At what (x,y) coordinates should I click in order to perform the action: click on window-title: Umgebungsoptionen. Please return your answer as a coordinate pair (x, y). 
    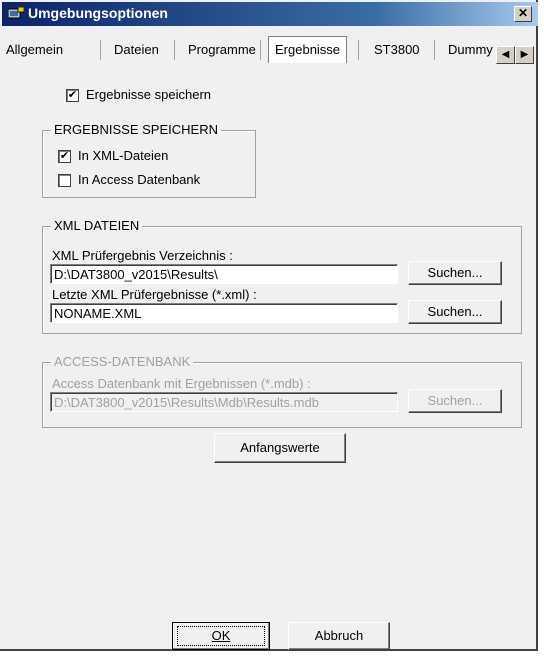
    Looking at the image, I should click on (98, 13).